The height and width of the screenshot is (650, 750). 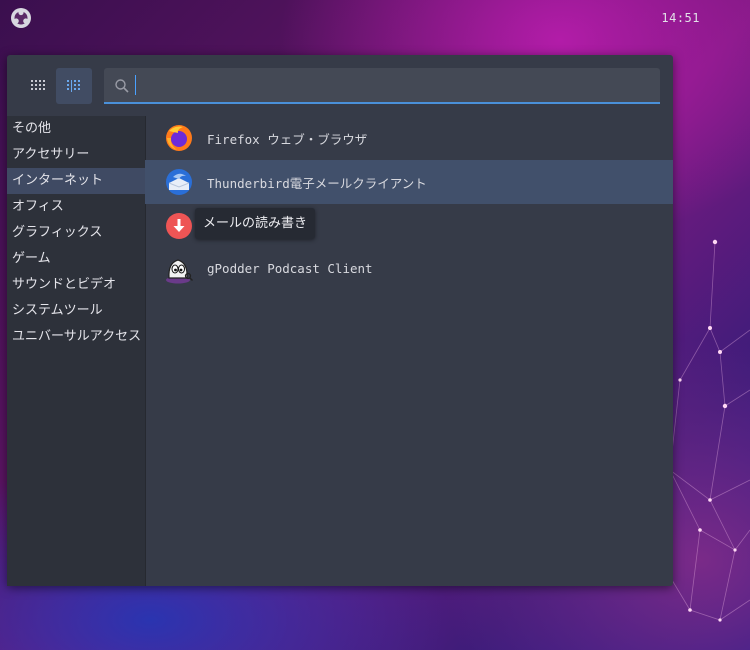 I want to click on firefox-icon, so click(x=179, y=138).